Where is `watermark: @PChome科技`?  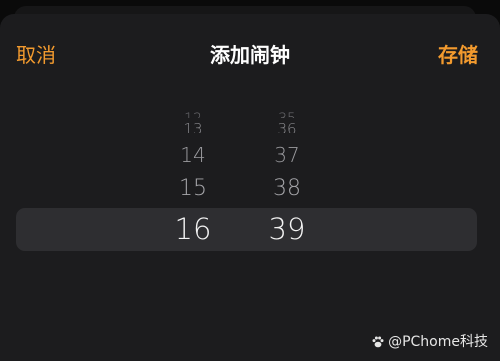
watermark: @PChome科技 is located at coordinates (429, 342).